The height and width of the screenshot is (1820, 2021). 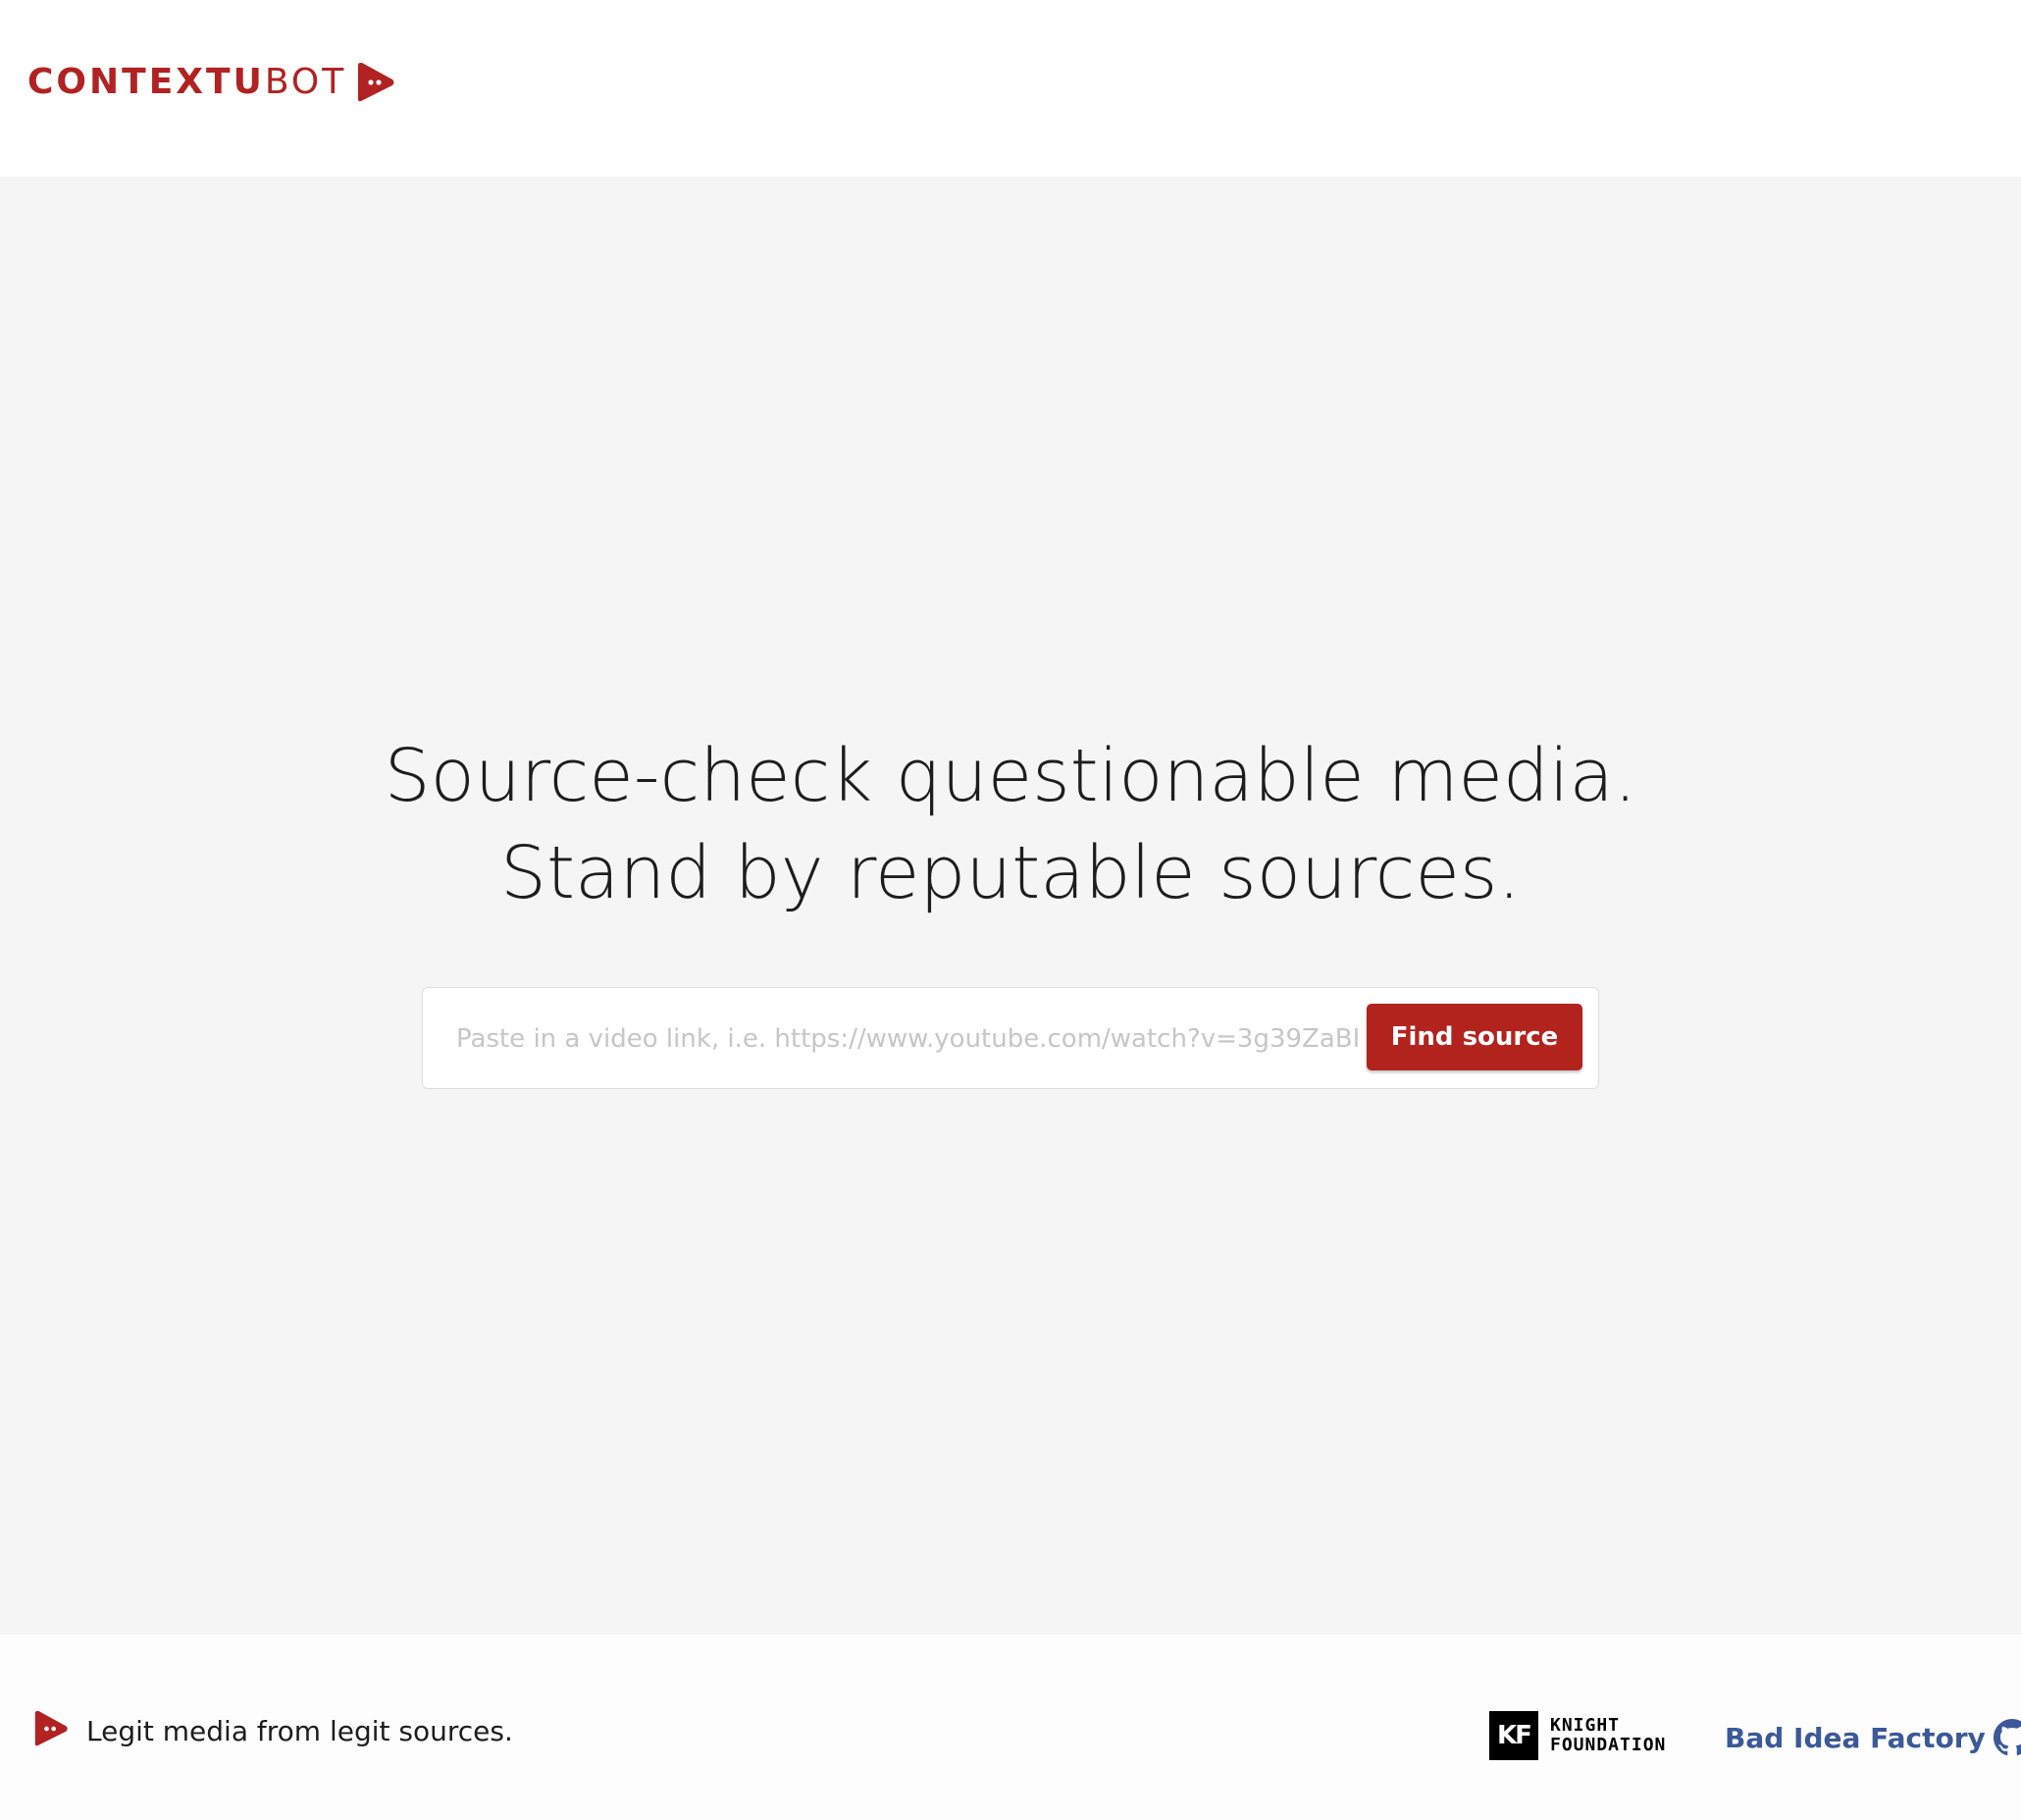 I want to click on bad-idea-factory-link: Bad Idea Factory, so click(x=1873, y=1737).